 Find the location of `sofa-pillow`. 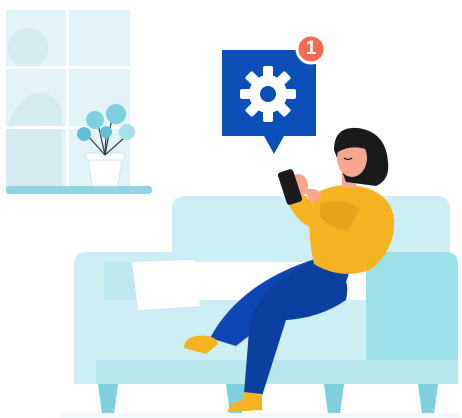

sofa-pillow is located at coordinates (166, 285).